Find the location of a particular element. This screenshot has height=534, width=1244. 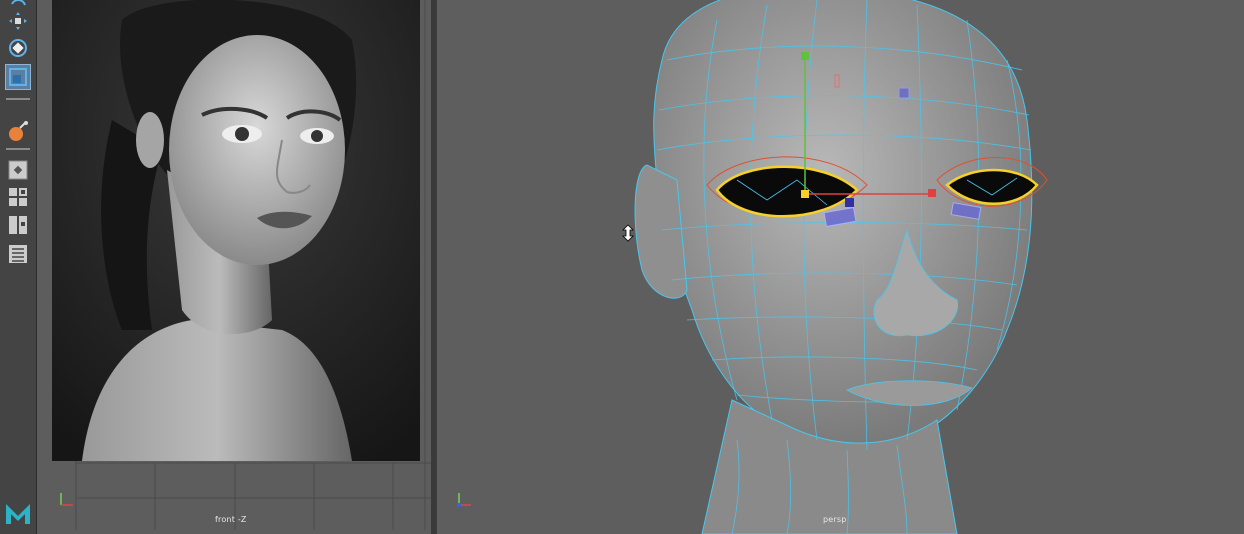

four-view-layout-button is located at coordinates (18, 197).